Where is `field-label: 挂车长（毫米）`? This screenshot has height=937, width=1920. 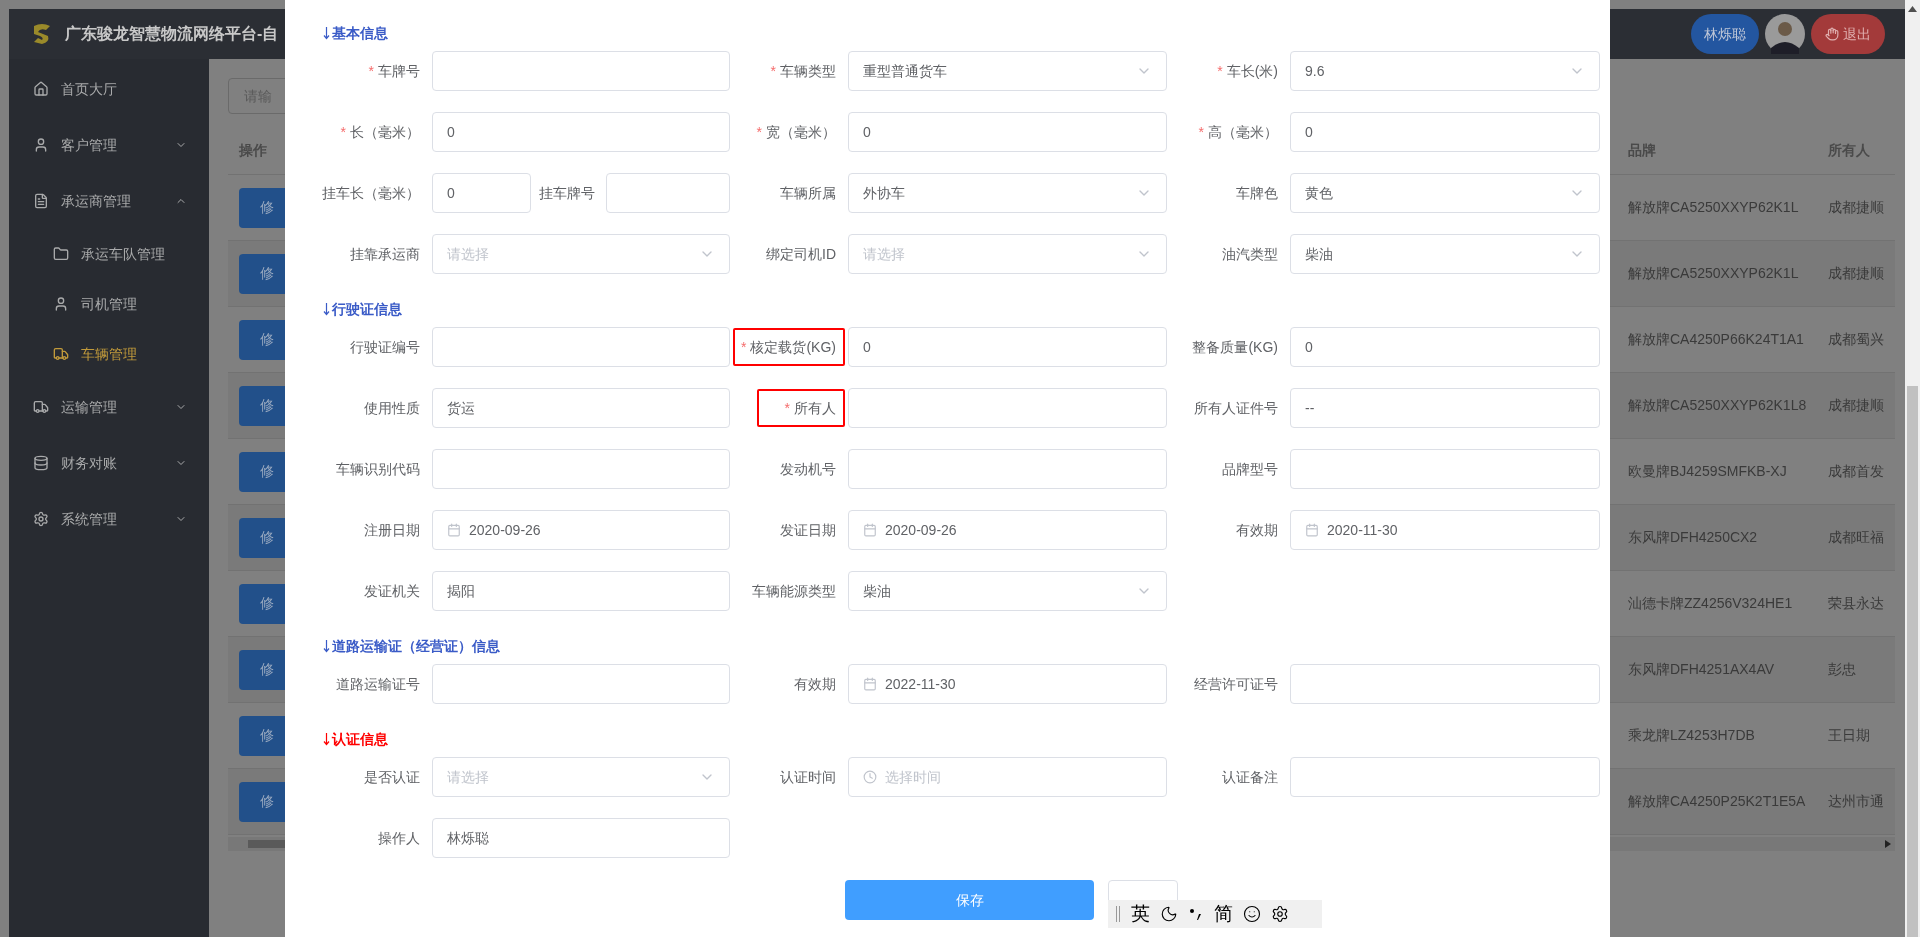 field-label: 挂车长（毫米） is located at coordinates (371, 193).